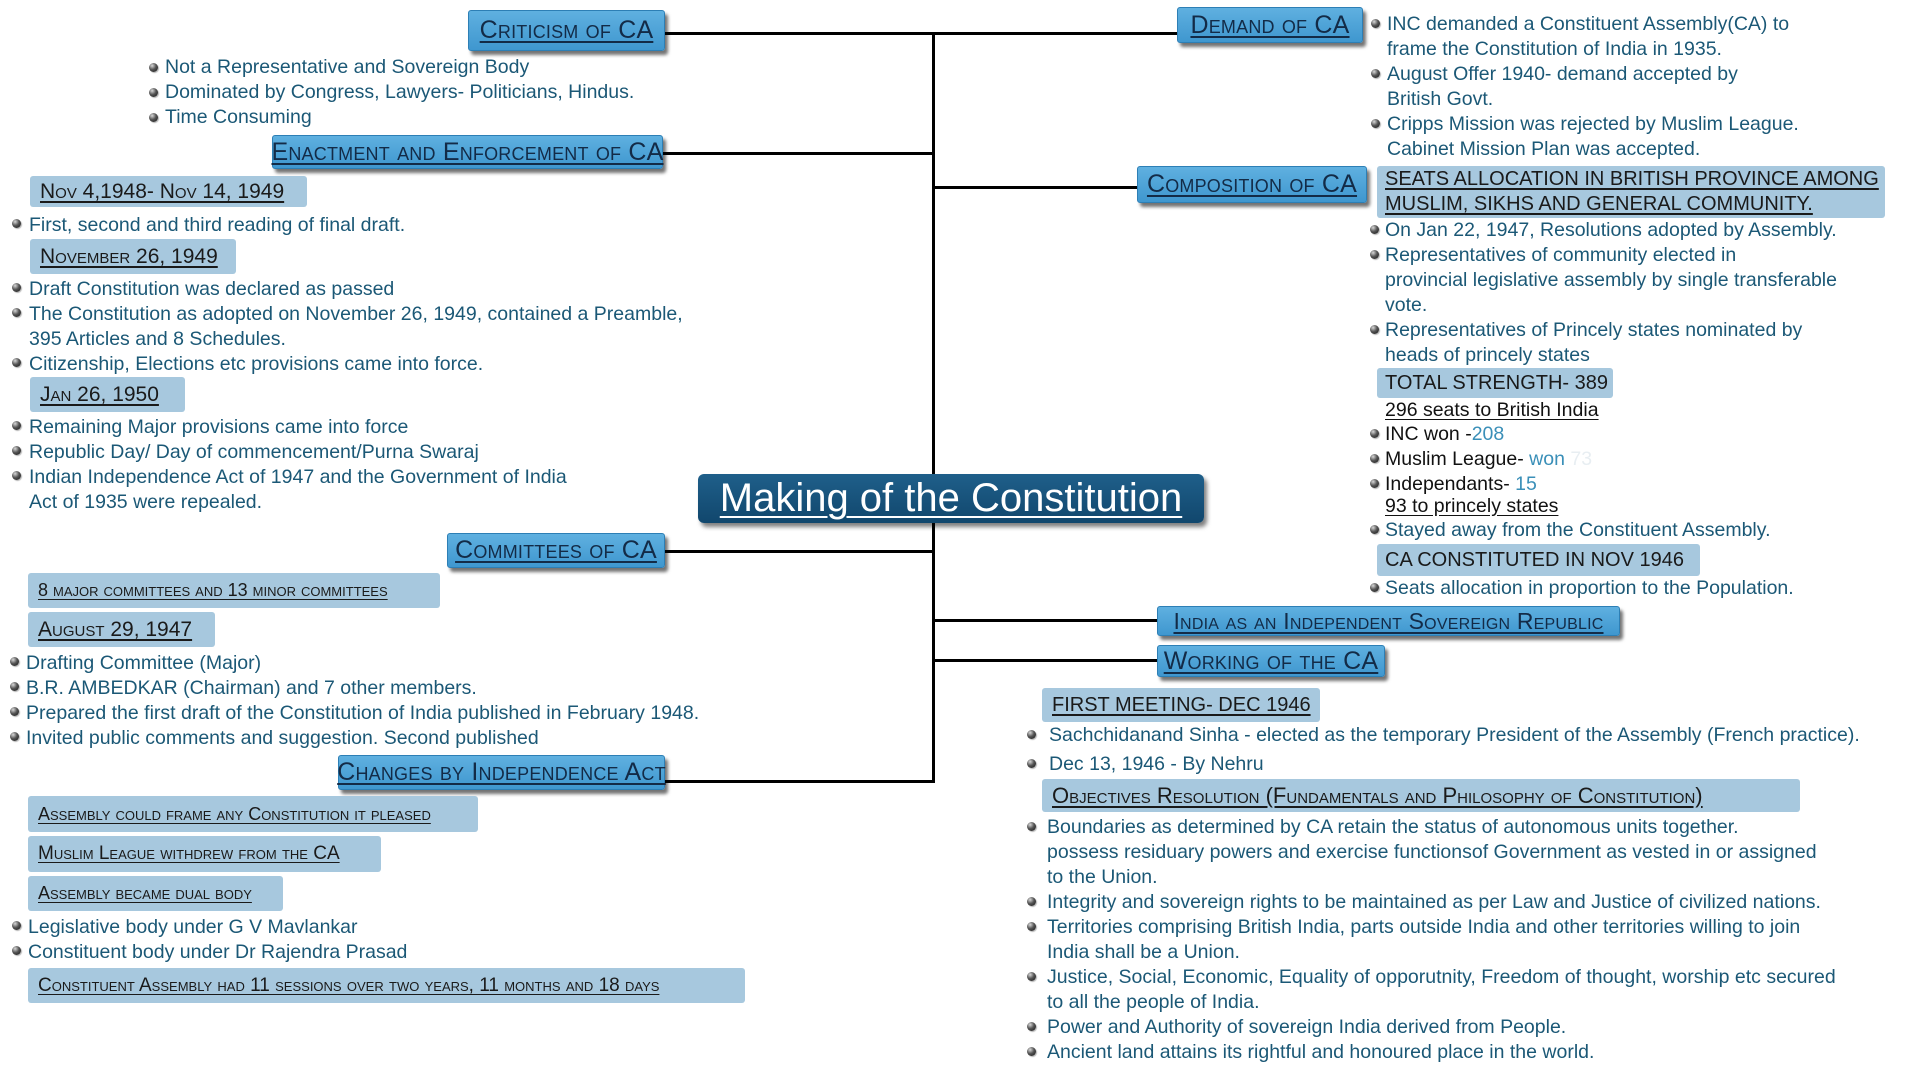 This screenshot has height=1080, width=1920. What do you see at coordinates (1454, 459) in the screenshot?
I see `ml-label: Muslim League-` at bounding box center [1454, 459].